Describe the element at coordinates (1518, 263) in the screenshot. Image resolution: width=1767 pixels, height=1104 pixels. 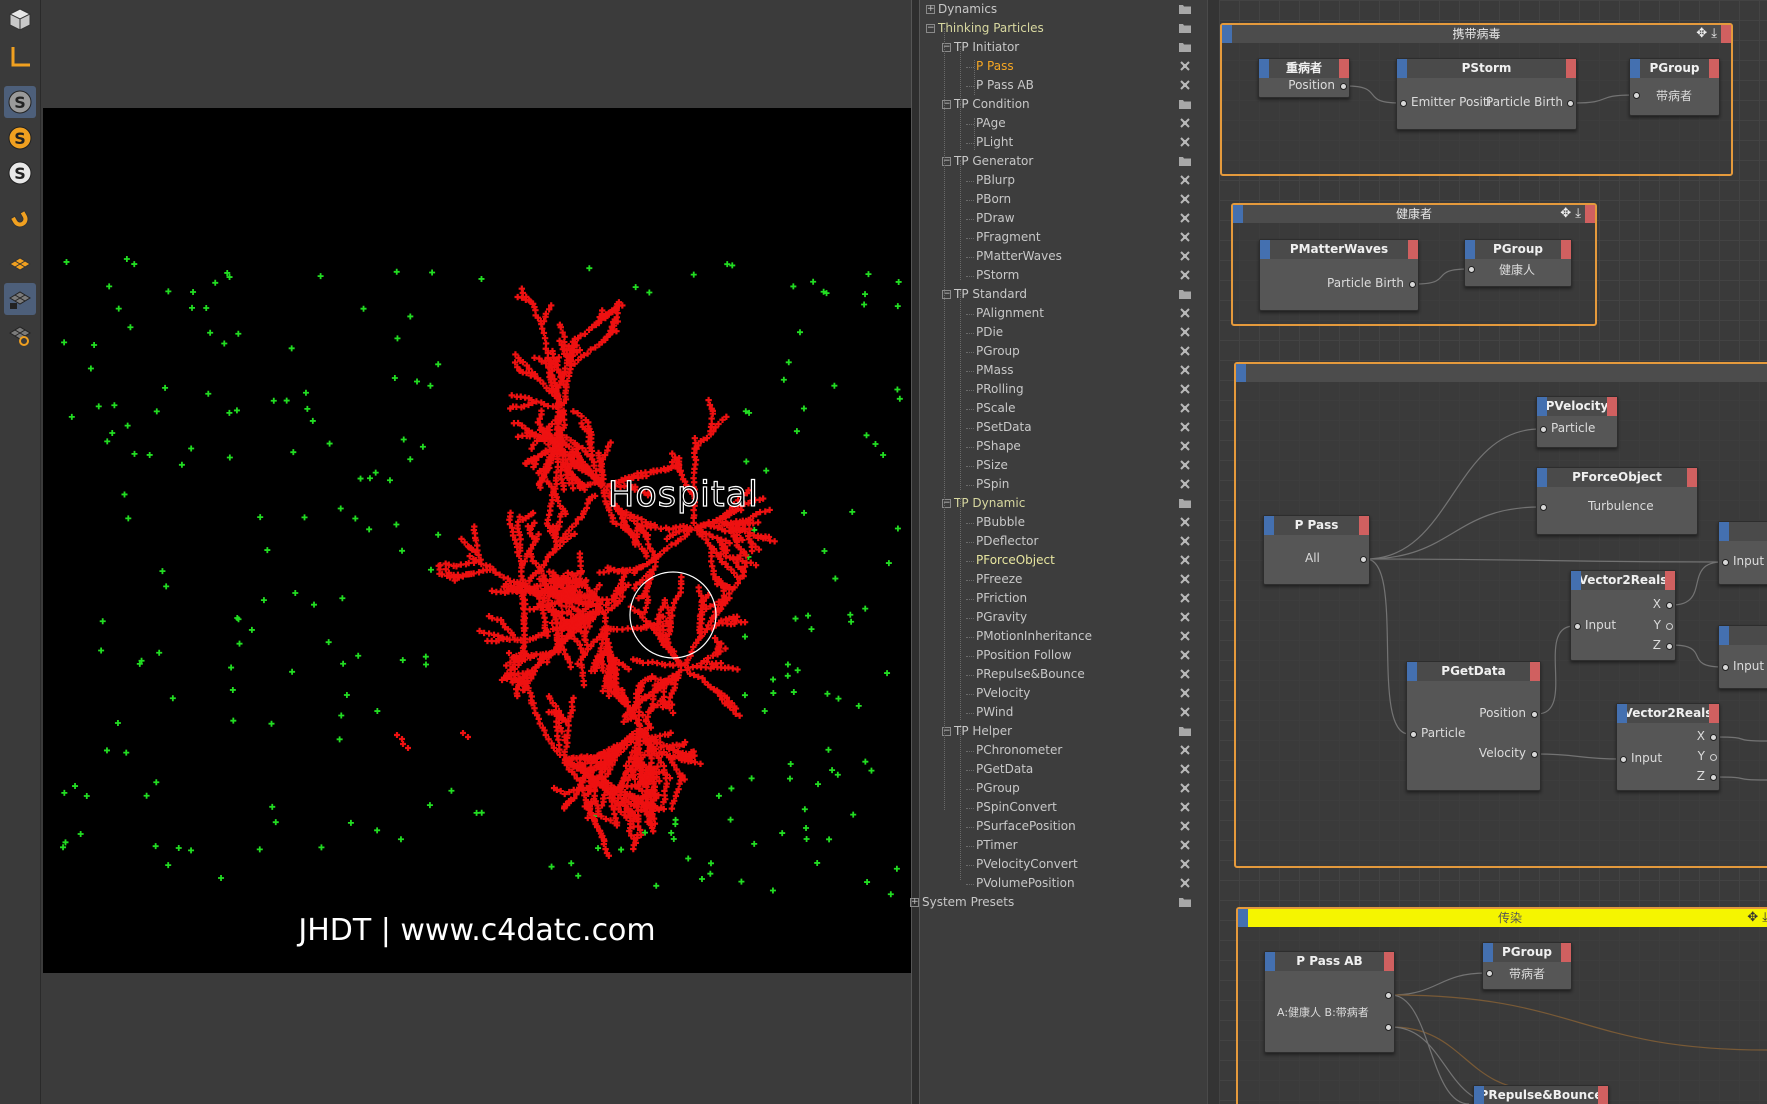
I see `node-pgroup-healthy: PGroup 健康人` at that location.